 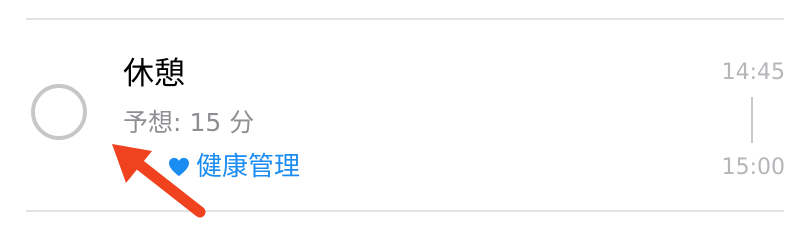 What do you see at coordinates (753, 167) in the screenshot?
I see `end-time: 15:00` at bounding box center [753, 167].